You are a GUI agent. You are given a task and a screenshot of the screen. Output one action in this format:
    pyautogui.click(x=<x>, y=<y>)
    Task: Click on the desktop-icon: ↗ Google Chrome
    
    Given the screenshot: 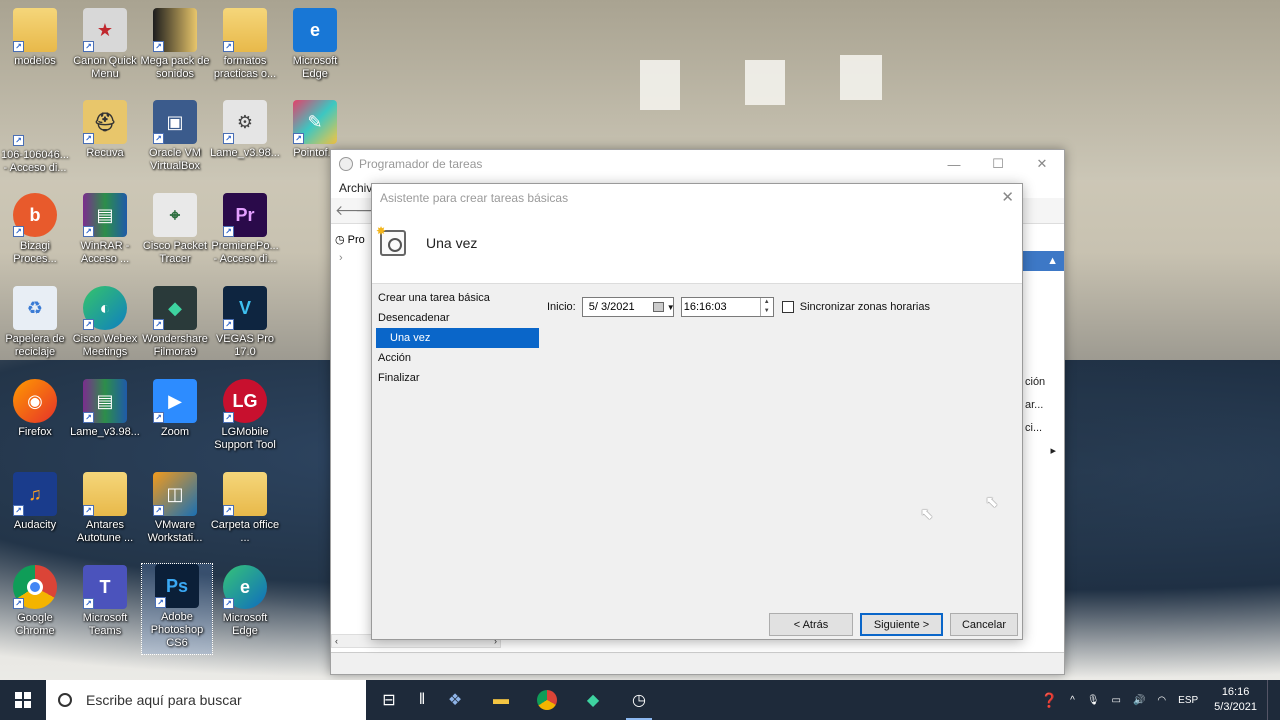 What is the action you would take?
    pyautogui.click(x=35, y=601)
    